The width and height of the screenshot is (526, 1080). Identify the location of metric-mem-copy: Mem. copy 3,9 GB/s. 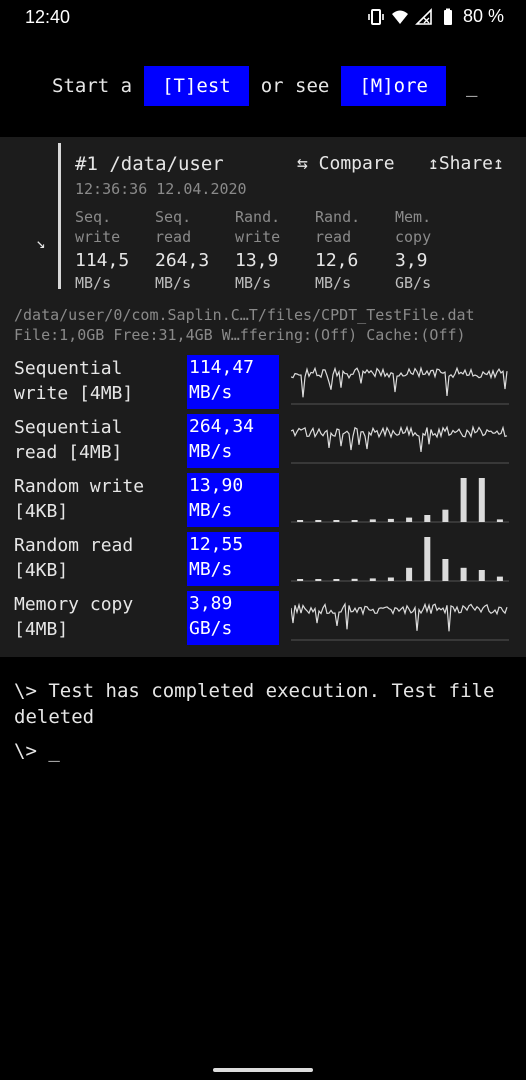
(435, 250).